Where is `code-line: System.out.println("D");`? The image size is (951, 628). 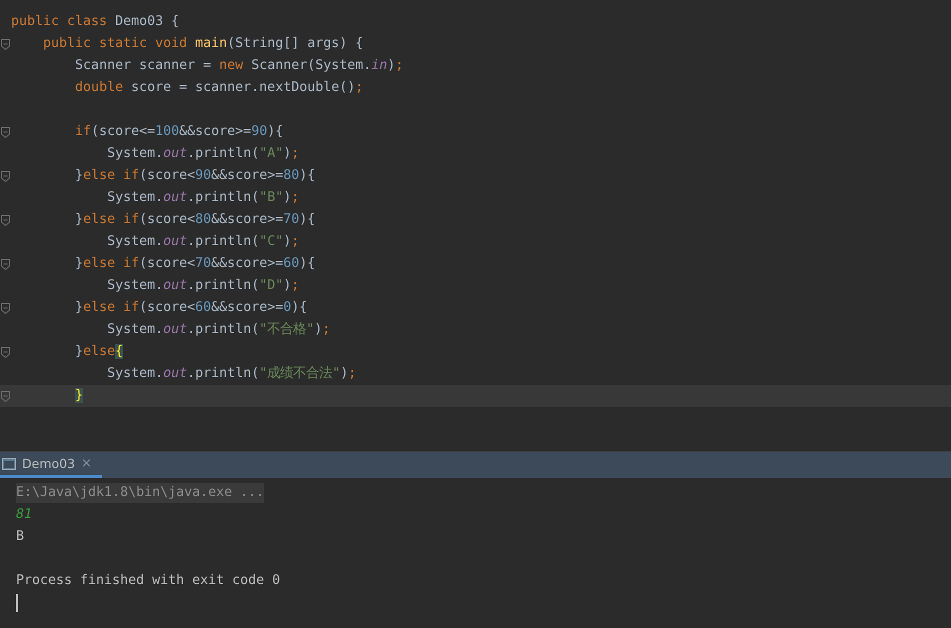
code-line: System.out.println("D"); is located at coordinates (203, 286).